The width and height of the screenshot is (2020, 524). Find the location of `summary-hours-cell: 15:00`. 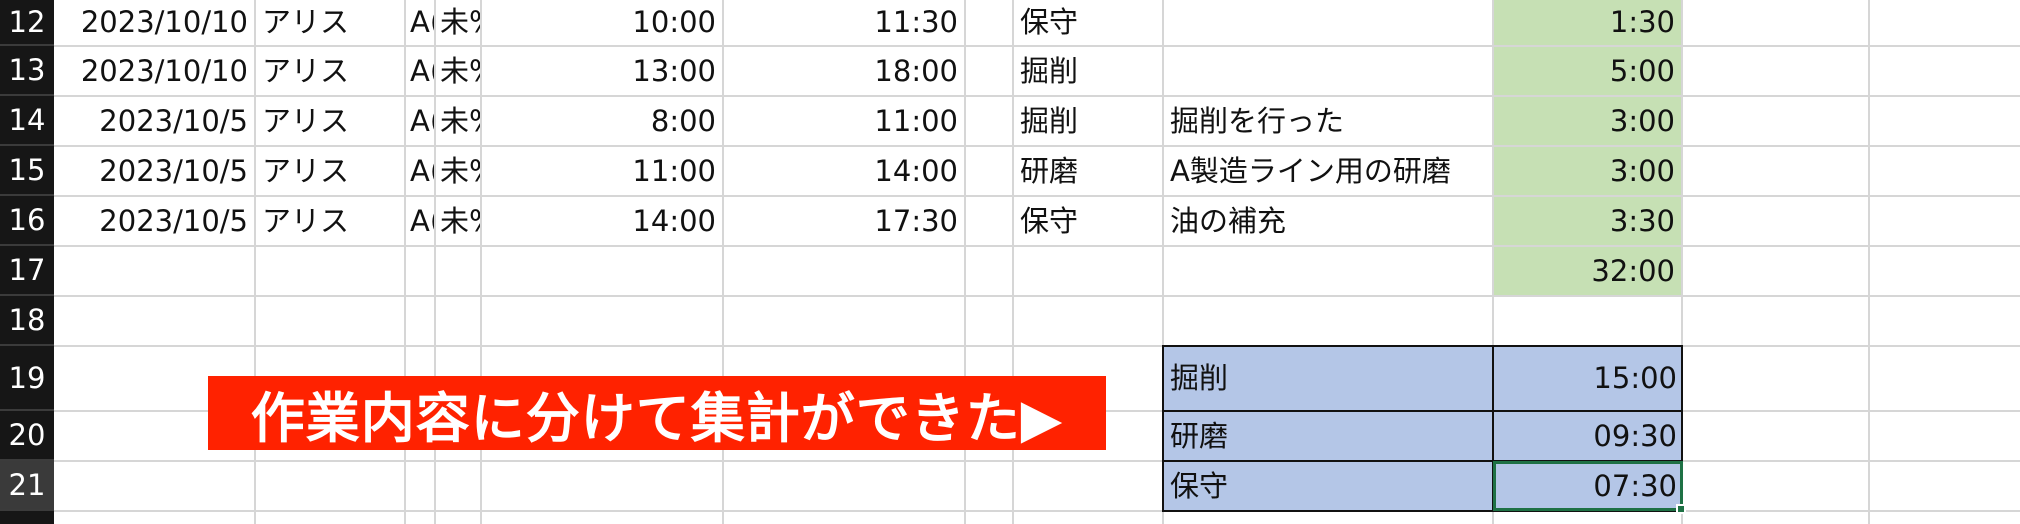

summary-hours-cell: 15:00 is located at coordinates (1588, 378).